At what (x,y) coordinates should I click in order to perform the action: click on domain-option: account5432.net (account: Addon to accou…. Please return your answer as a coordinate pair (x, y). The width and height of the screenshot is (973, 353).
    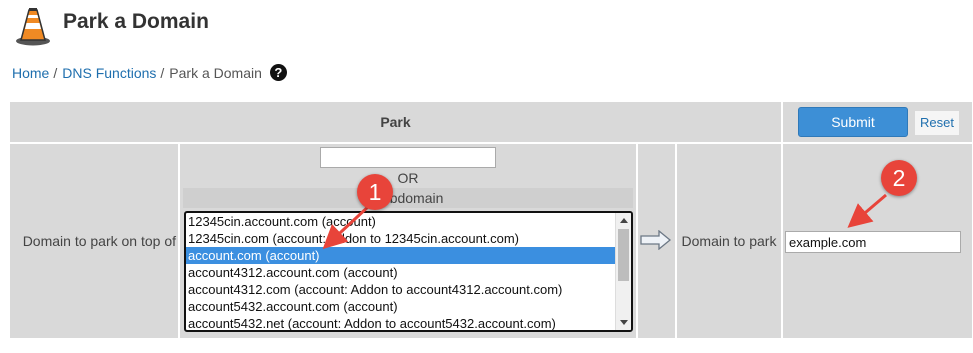
    Looking at the image, I should click on (400, 322).